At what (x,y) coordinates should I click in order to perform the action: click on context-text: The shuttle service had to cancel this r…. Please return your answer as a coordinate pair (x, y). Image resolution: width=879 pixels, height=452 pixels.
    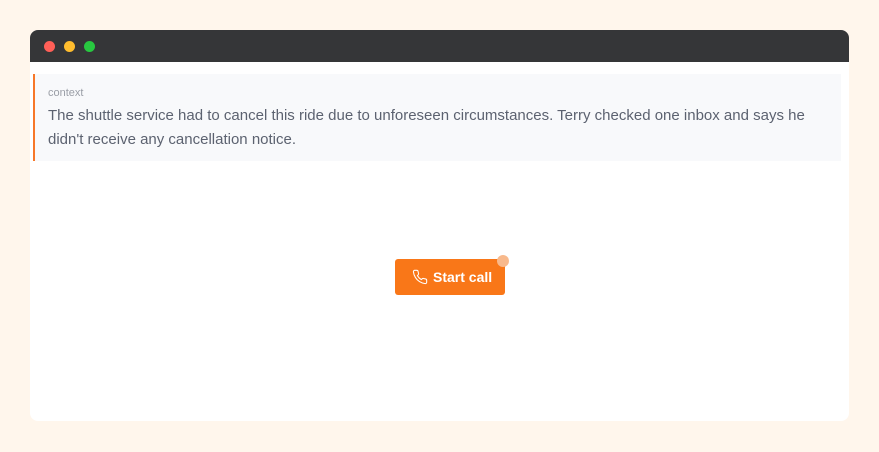
    Looking at the image, I should click on (426, 127).